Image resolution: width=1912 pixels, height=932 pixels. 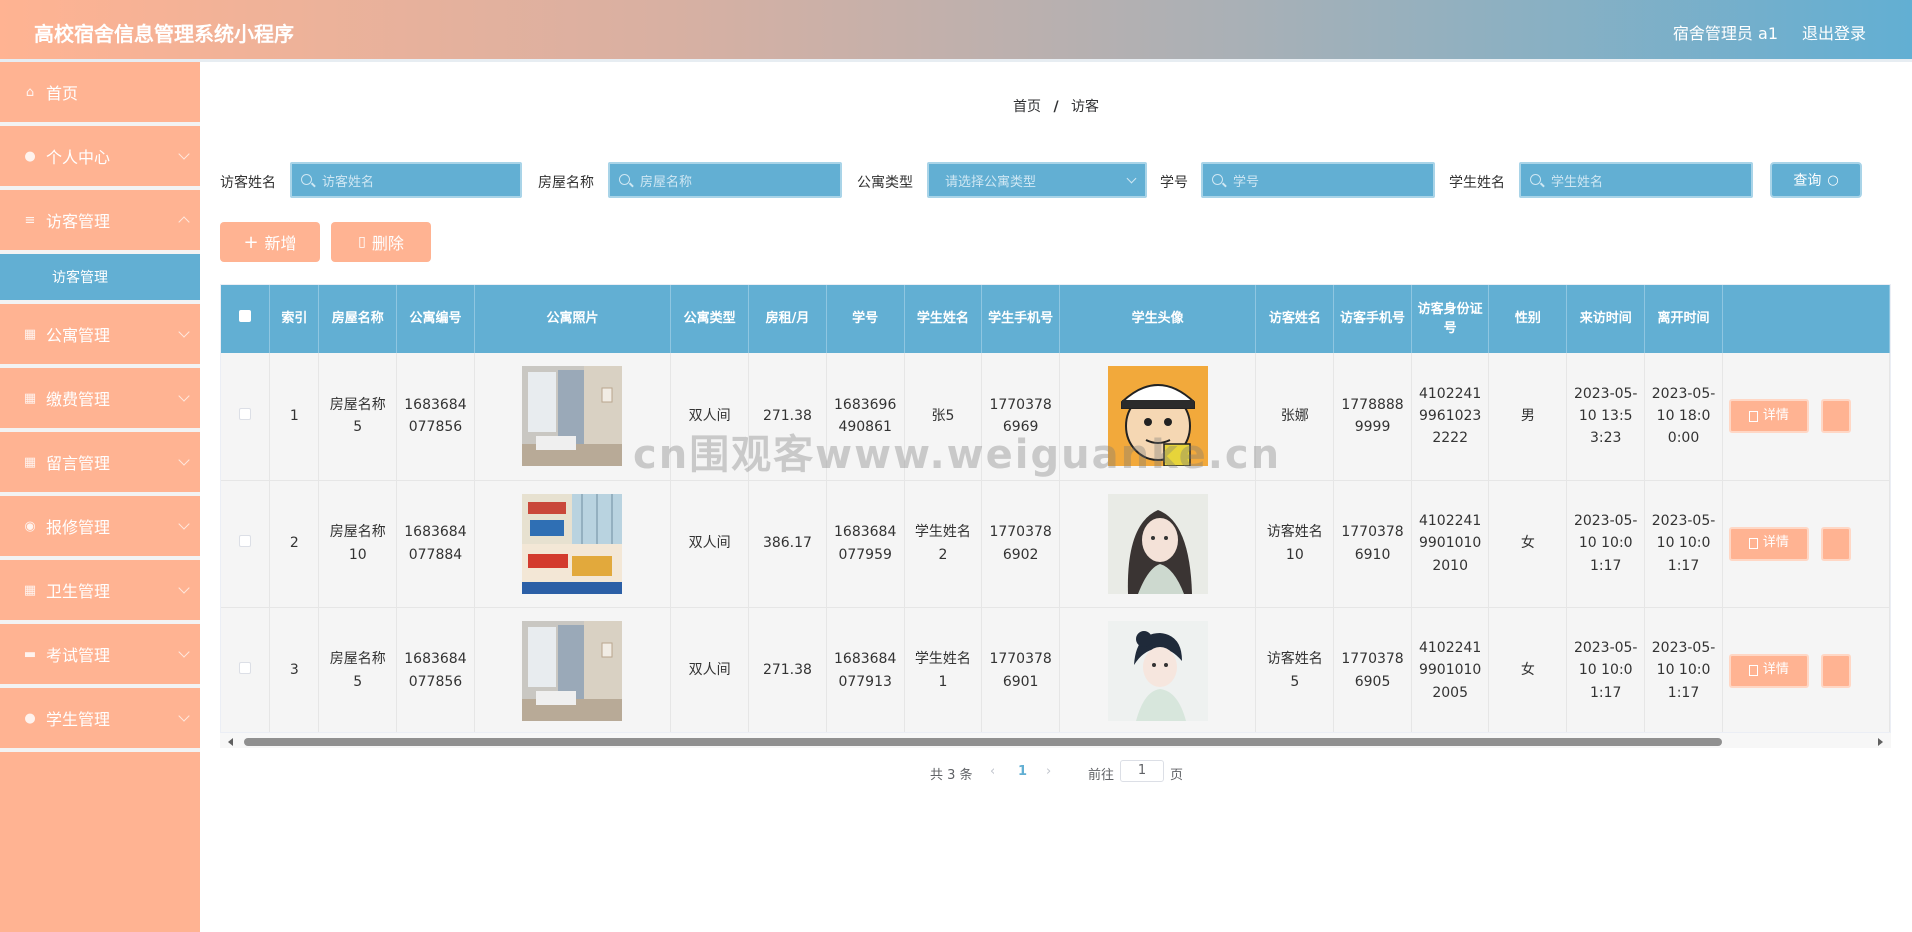 I want to click on room-name-label: 房屋名称, so click(x=566, y=183).